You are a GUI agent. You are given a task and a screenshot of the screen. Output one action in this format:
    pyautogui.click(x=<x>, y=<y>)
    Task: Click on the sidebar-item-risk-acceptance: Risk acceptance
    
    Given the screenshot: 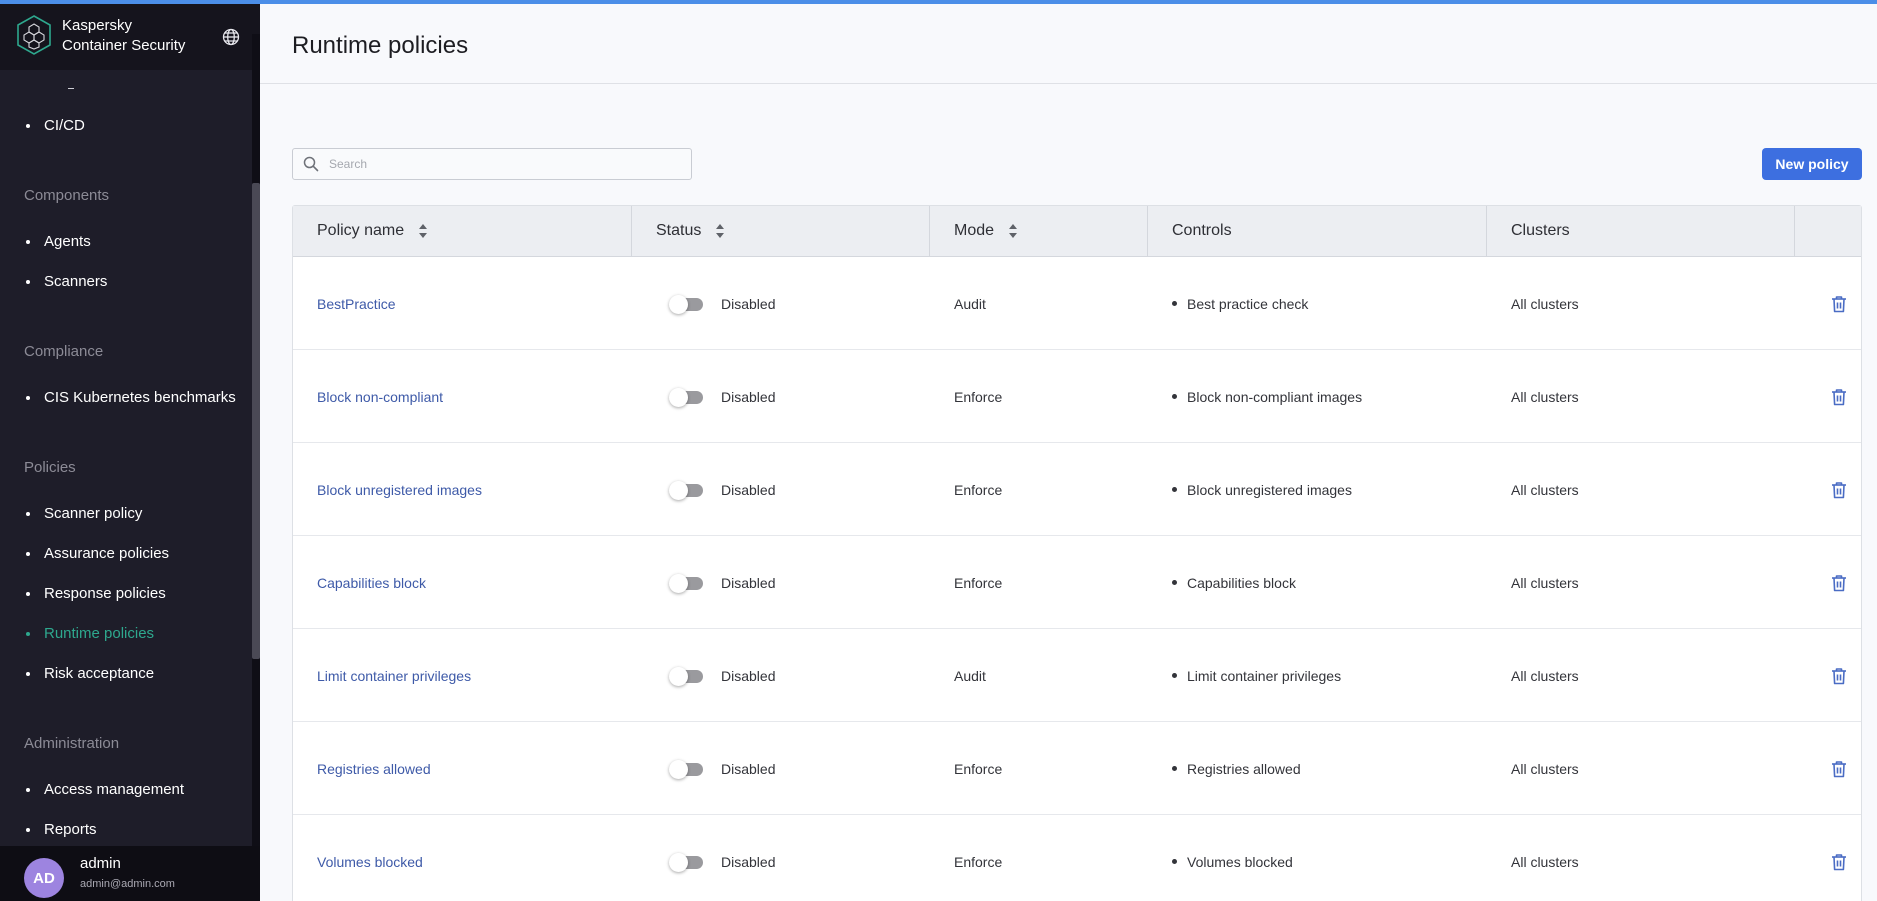 What is the action you would take?
    pyautogui.click(x=89, y=673)
    